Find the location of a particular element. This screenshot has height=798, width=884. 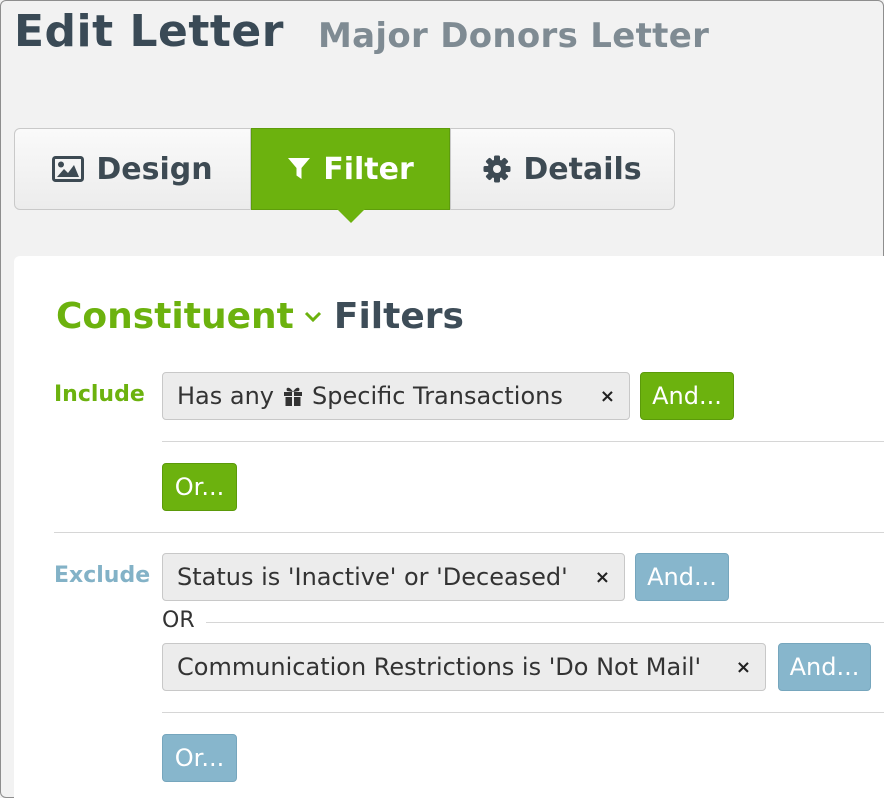

active-tab-pointer is located at coordinates (350, 216).